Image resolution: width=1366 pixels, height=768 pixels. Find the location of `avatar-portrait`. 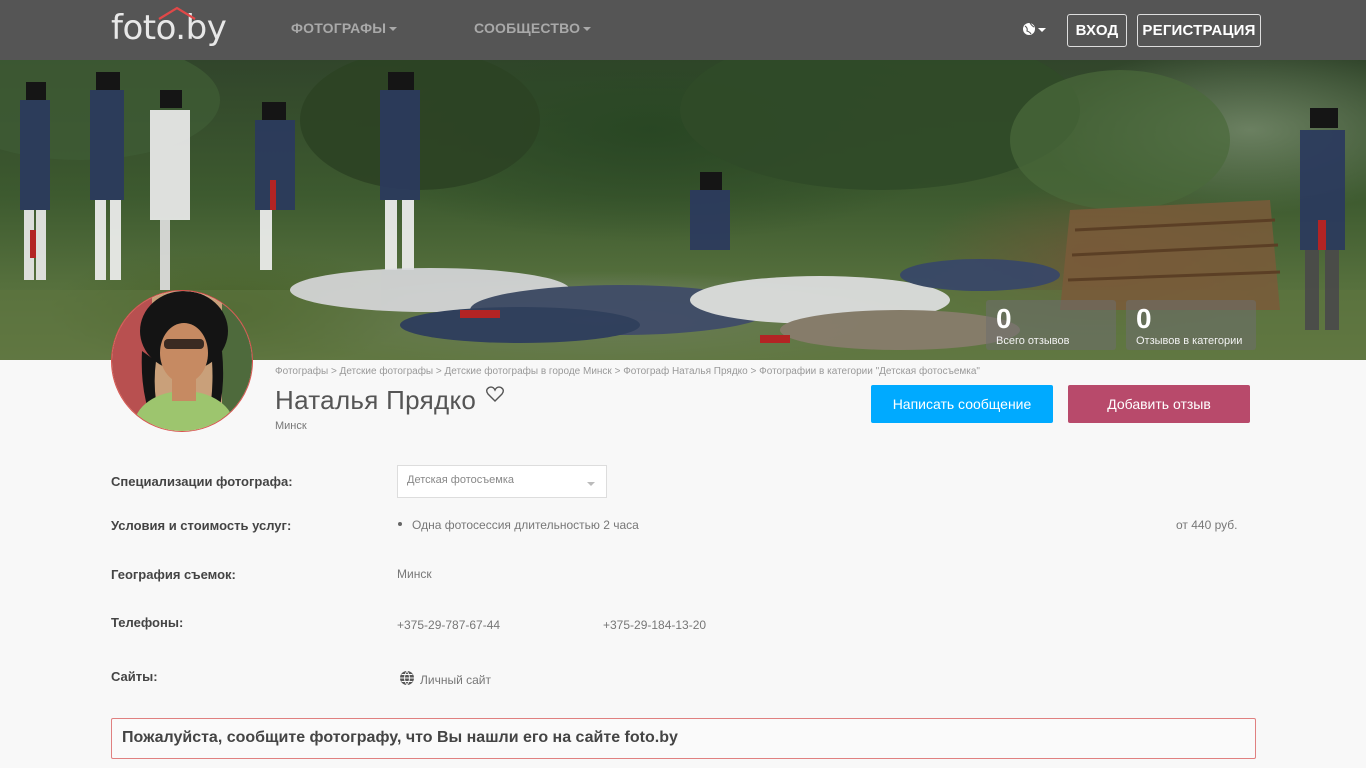

avatar-portrait is located at coordinates (182, 361).